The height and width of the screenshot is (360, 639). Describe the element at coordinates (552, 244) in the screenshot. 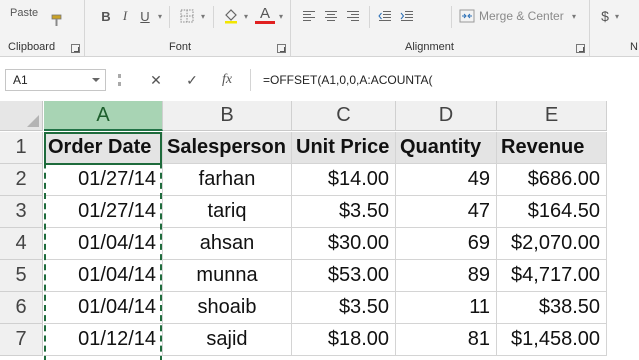

I see `table-cell: $2,070.00` at that location.